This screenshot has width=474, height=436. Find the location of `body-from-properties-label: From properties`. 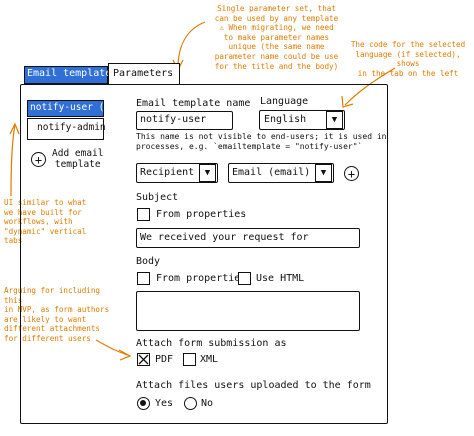

body-from-properties-label: From properties is located at coordinates (201, 278).